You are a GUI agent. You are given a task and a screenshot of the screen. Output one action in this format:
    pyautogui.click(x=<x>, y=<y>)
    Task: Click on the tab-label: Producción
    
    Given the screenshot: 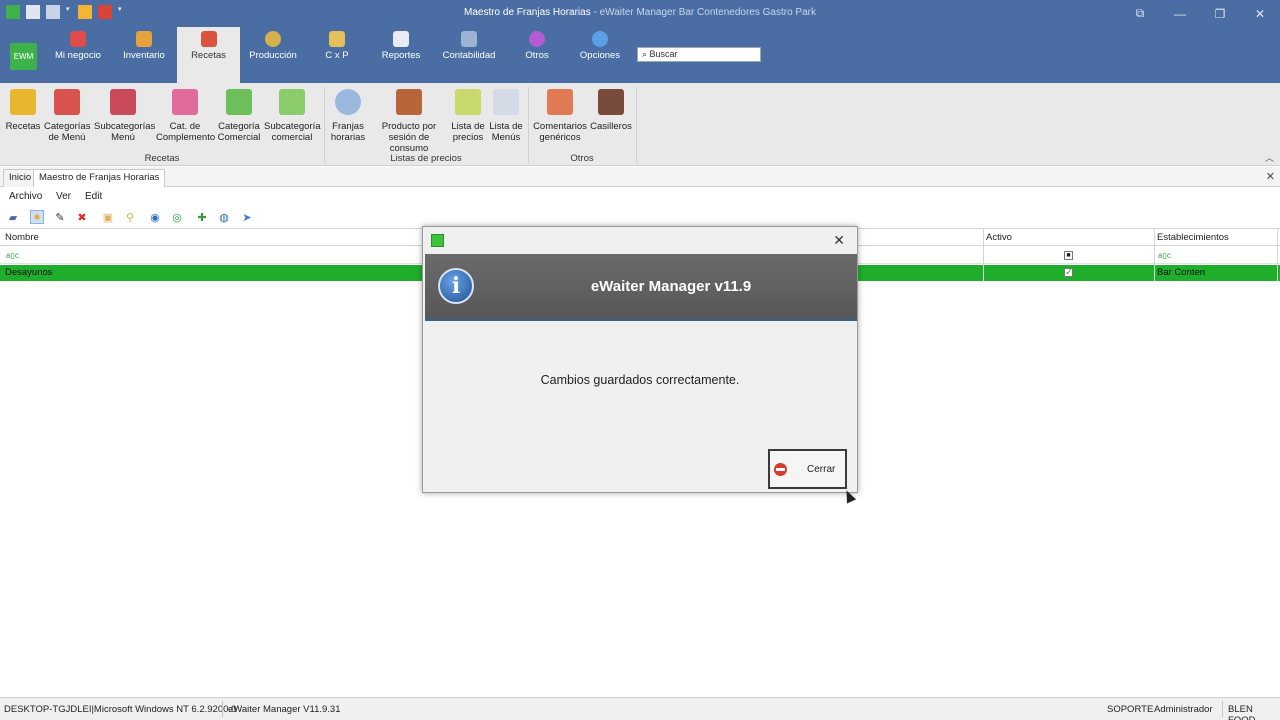 What is the action you would take?
    pyautogui.click(x=273, y=55)
    